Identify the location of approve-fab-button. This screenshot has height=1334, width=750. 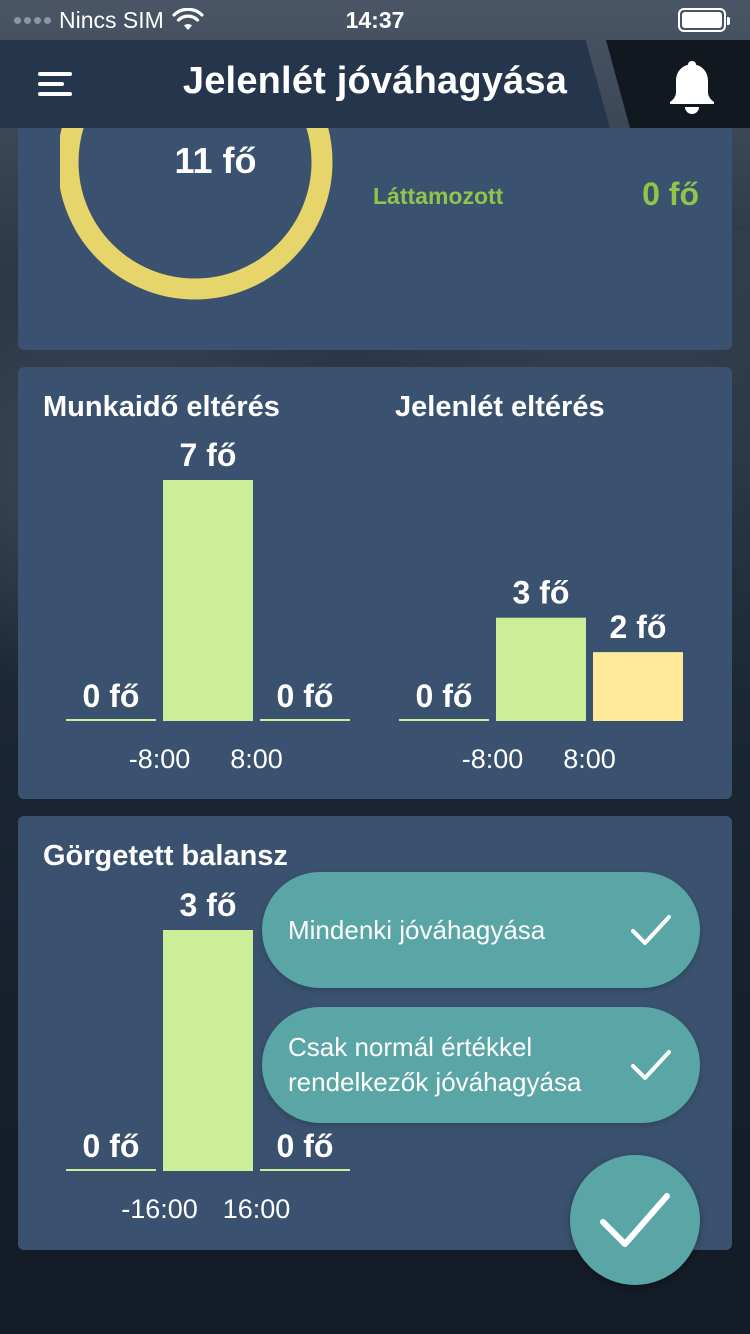
(635, 1220).